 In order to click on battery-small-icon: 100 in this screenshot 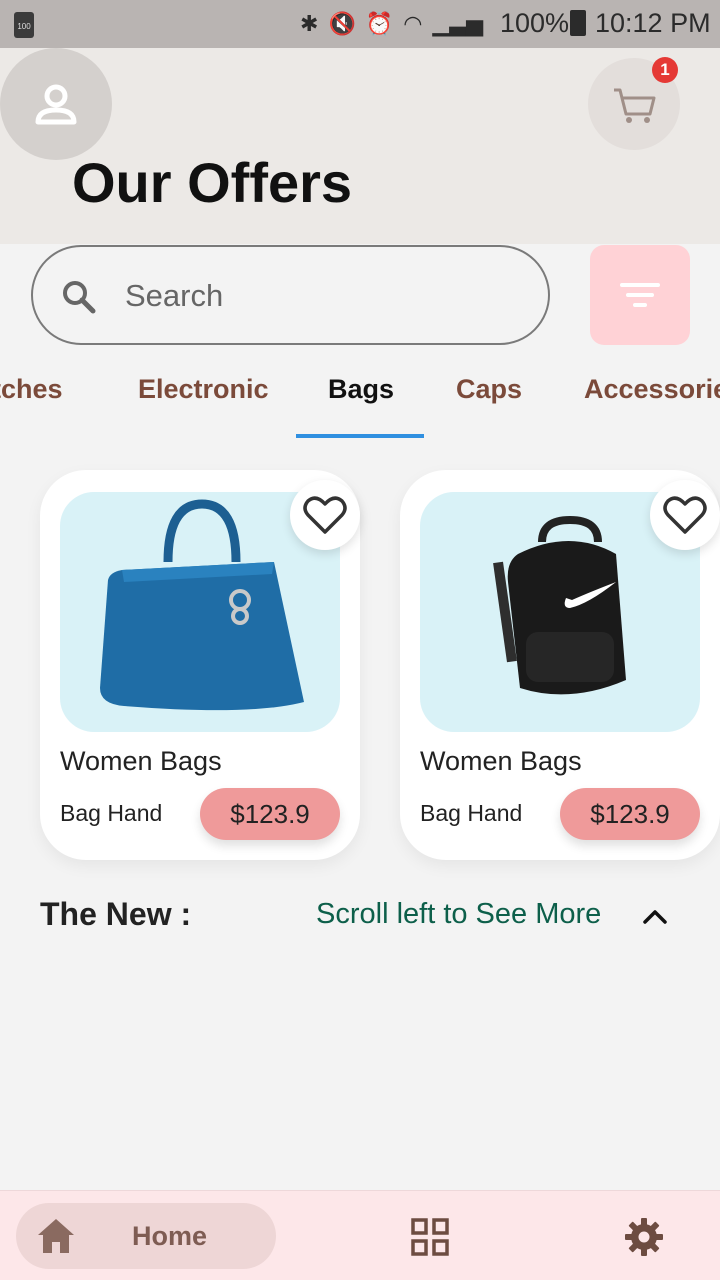, I will do `click(24, 25)`.